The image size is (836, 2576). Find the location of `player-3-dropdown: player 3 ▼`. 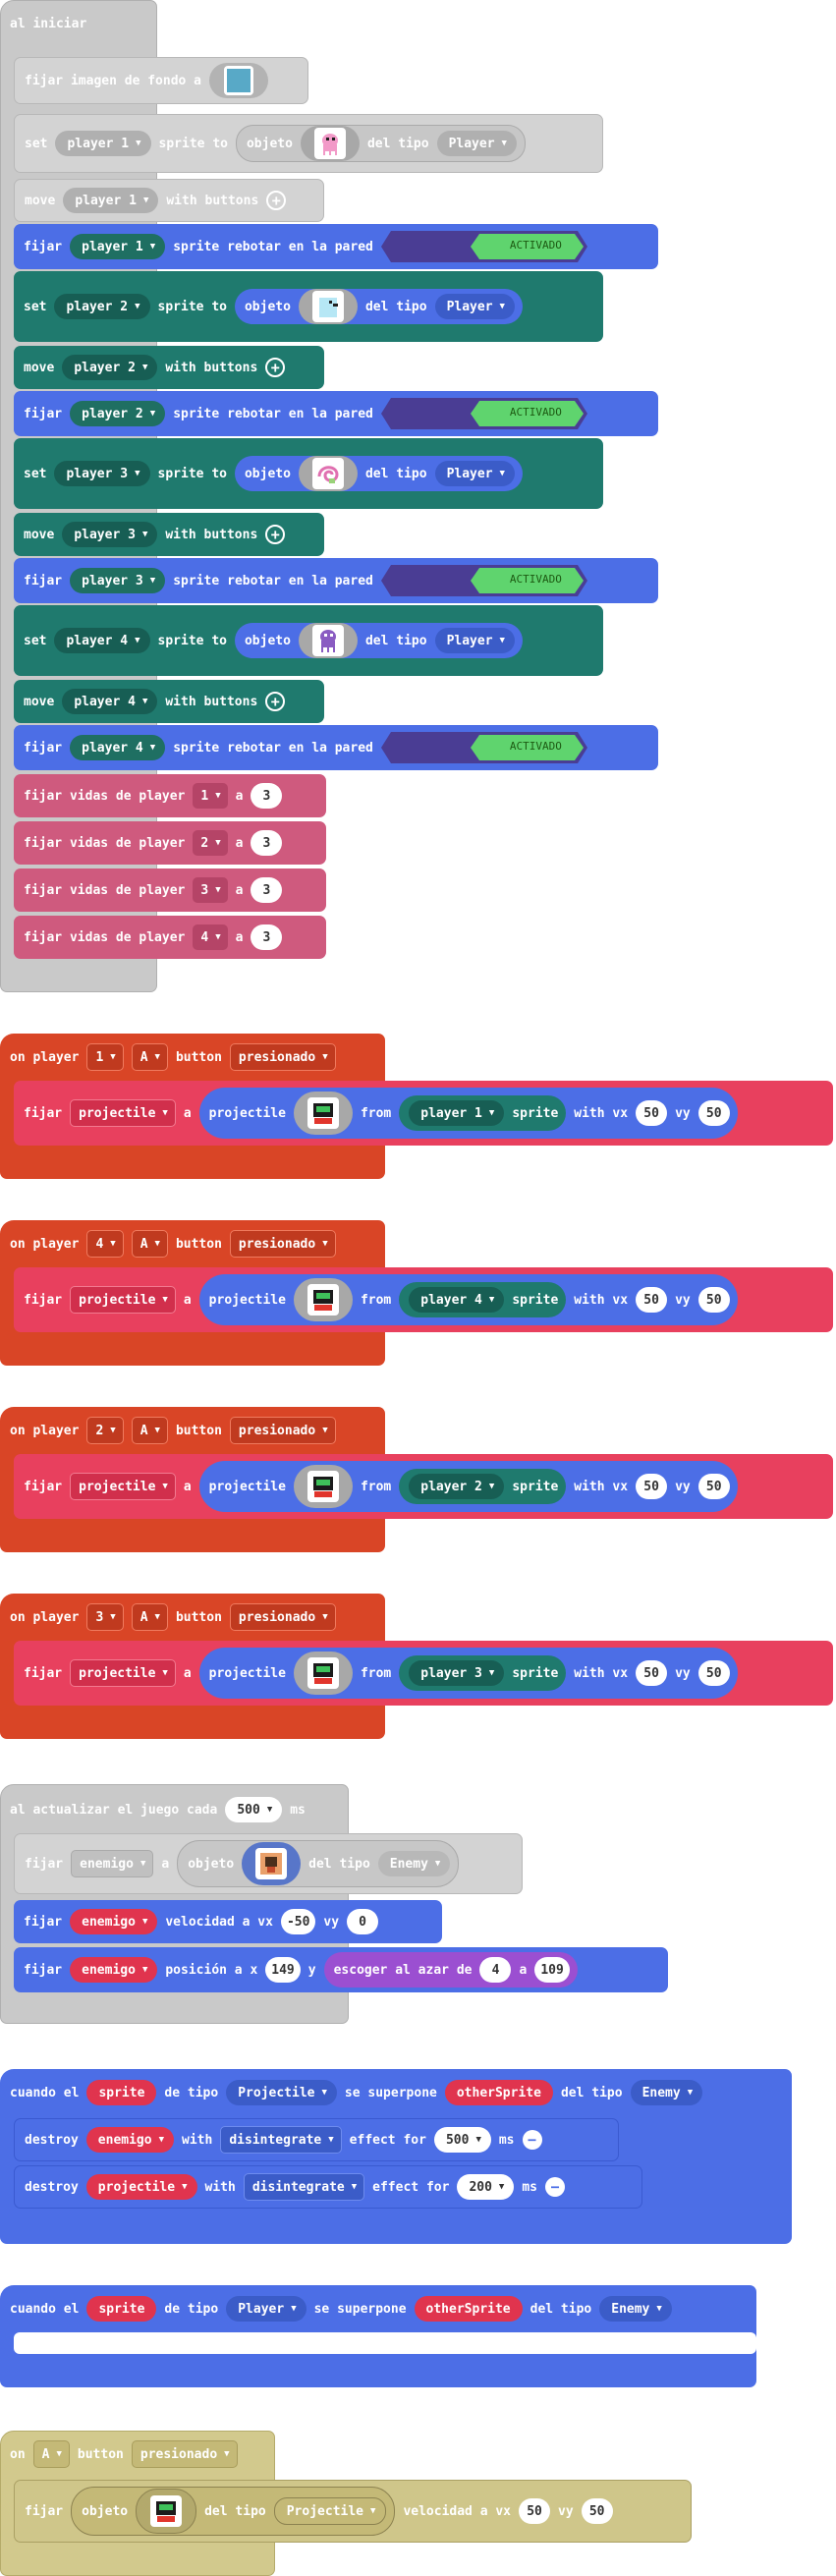

player-3-dropdown: player 3 ▼ is located at coordinates (110, 534).